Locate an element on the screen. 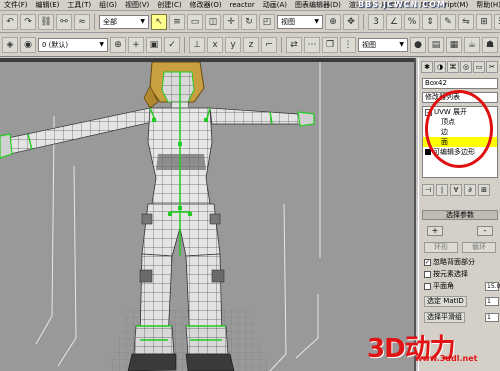 Image resolution: width=500 pixels, height=371 pixels. remove-modifier-icon: ∂ is located at coordinates (470, 190).